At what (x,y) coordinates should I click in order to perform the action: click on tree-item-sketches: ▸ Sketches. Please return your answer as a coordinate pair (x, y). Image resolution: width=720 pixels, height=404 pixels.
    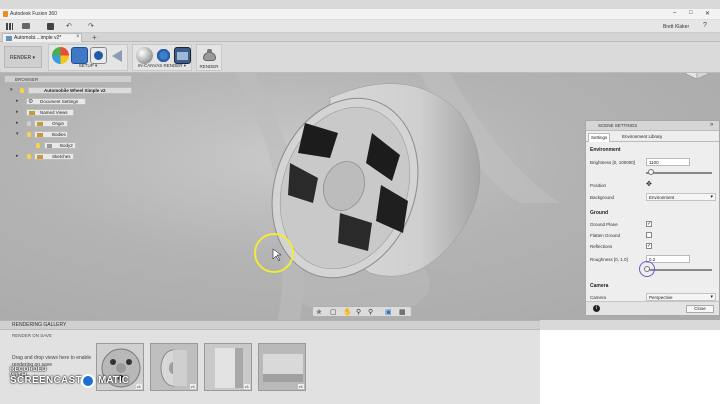
    Looking at the image, I should click on (51, 156).